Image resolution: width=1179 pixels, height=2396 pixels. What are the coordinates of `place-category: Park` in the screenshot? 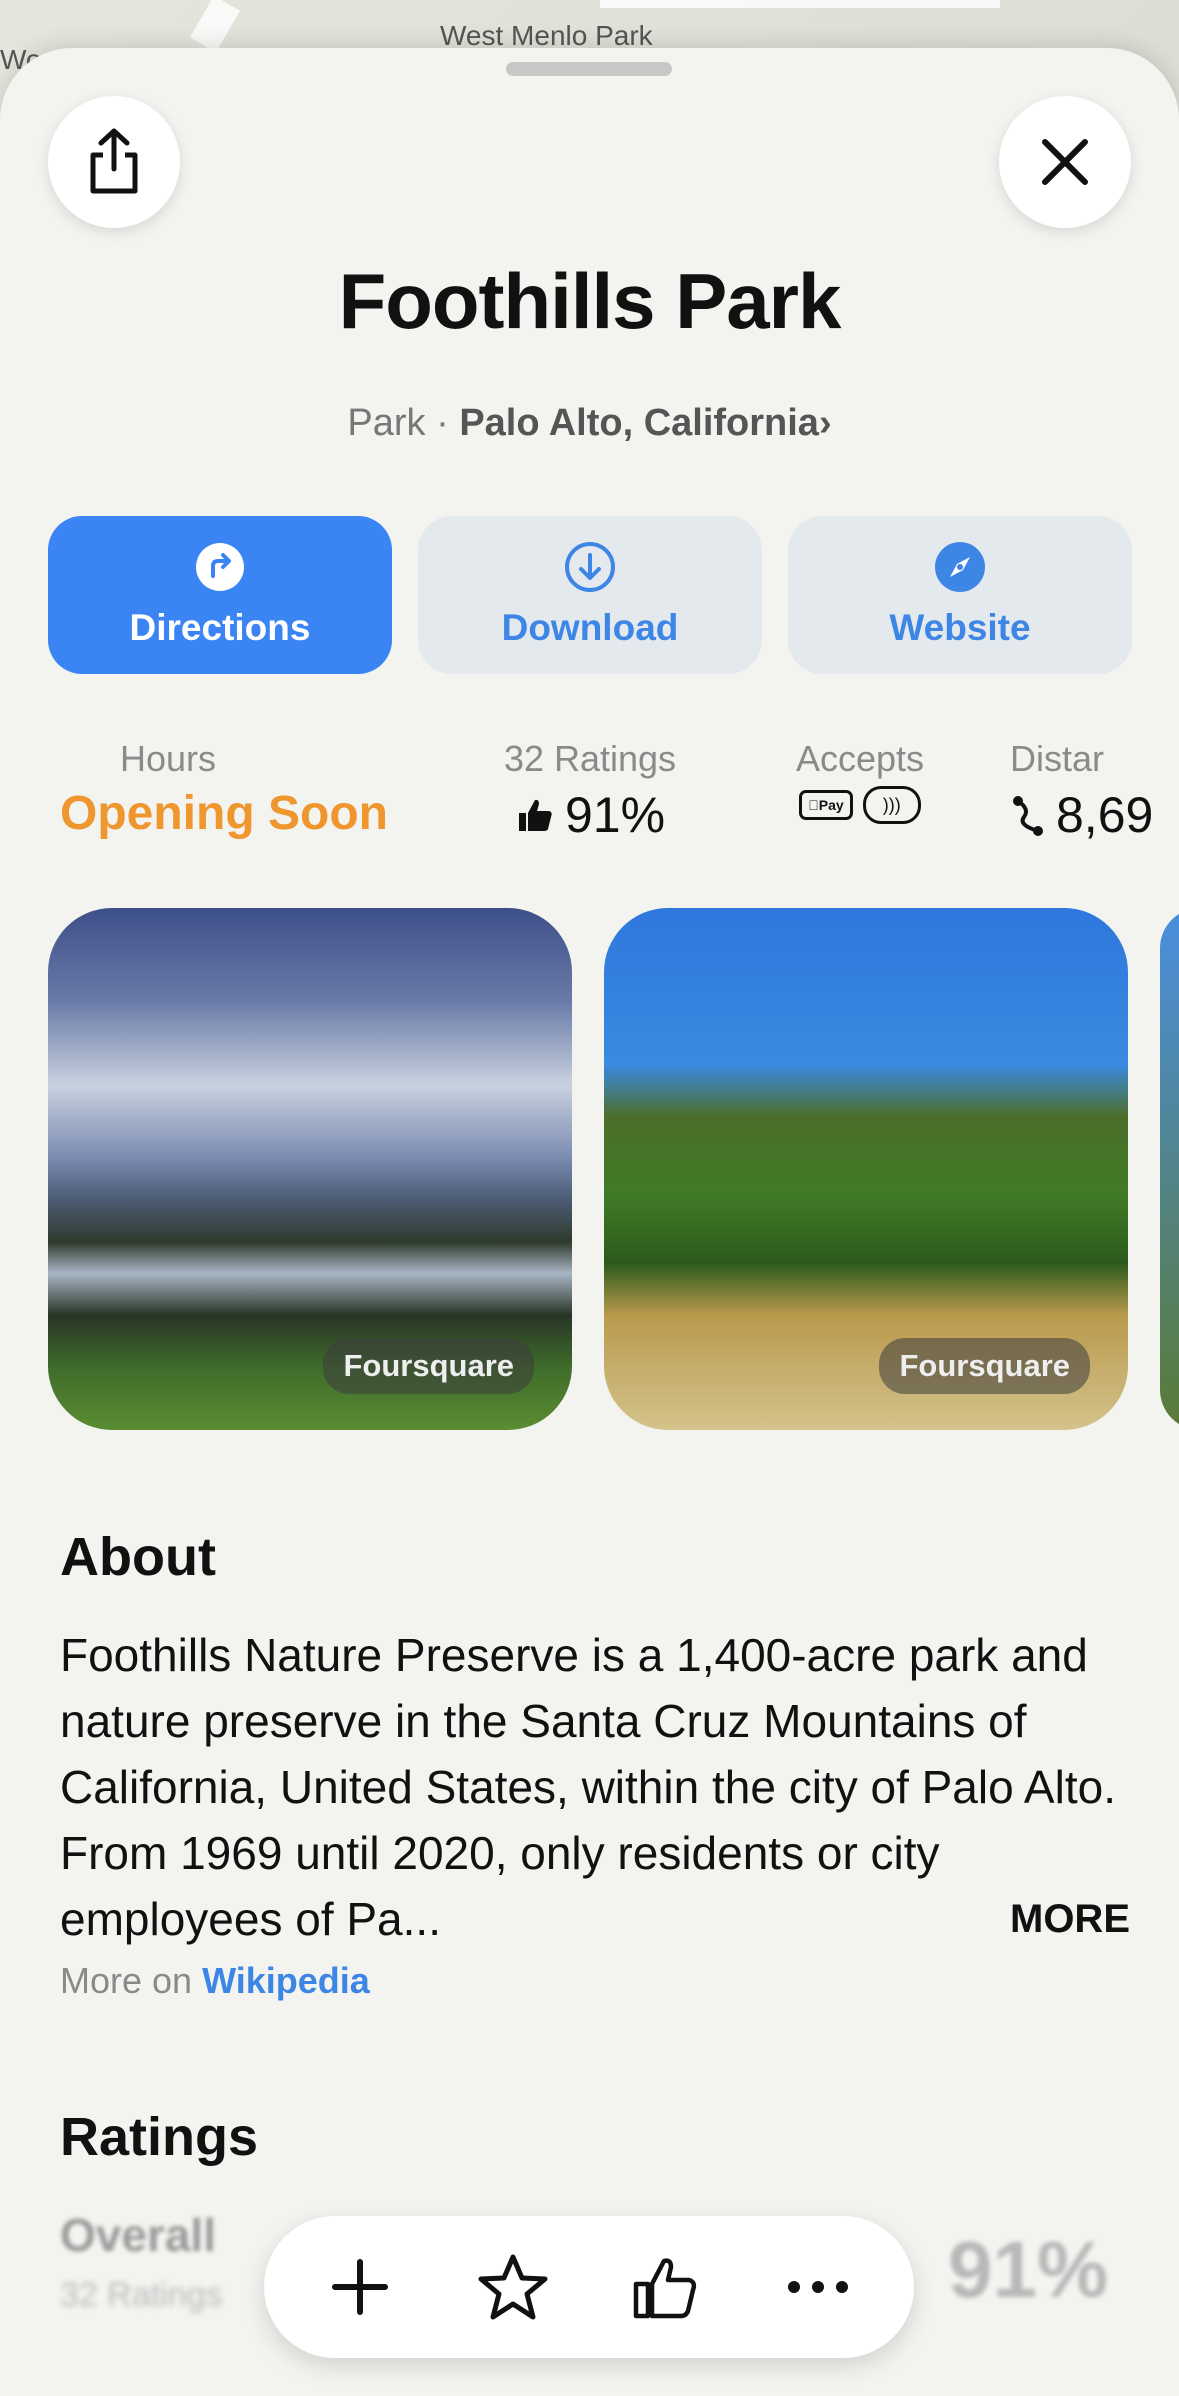 It's located at (386, 423).